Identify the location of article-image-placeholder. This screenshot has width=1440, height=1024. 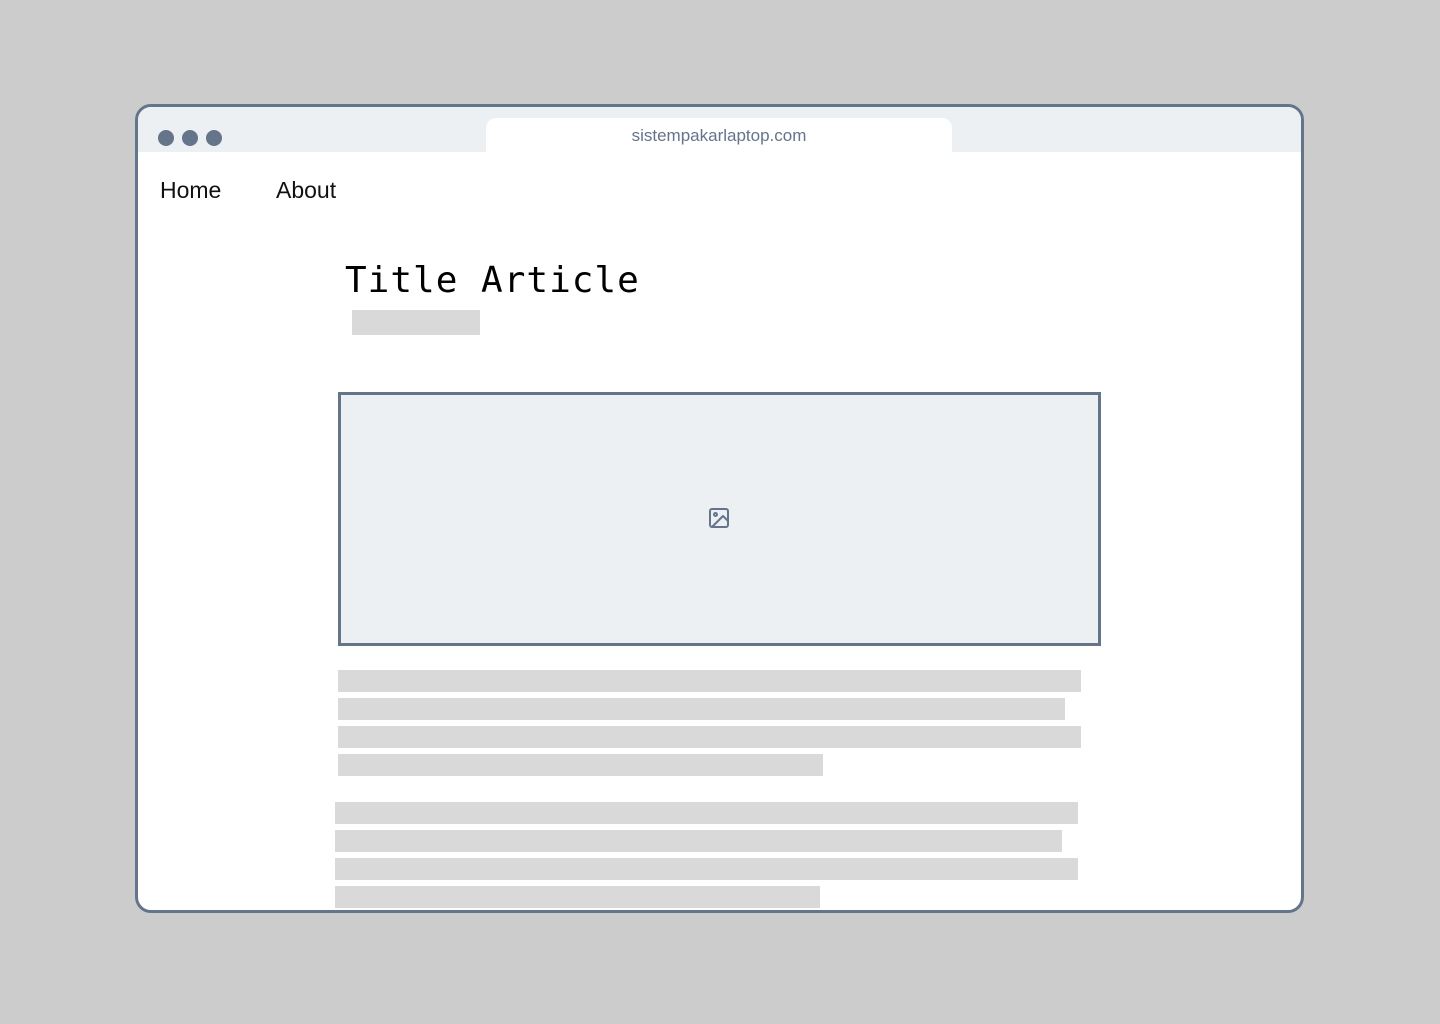
(719, 519).